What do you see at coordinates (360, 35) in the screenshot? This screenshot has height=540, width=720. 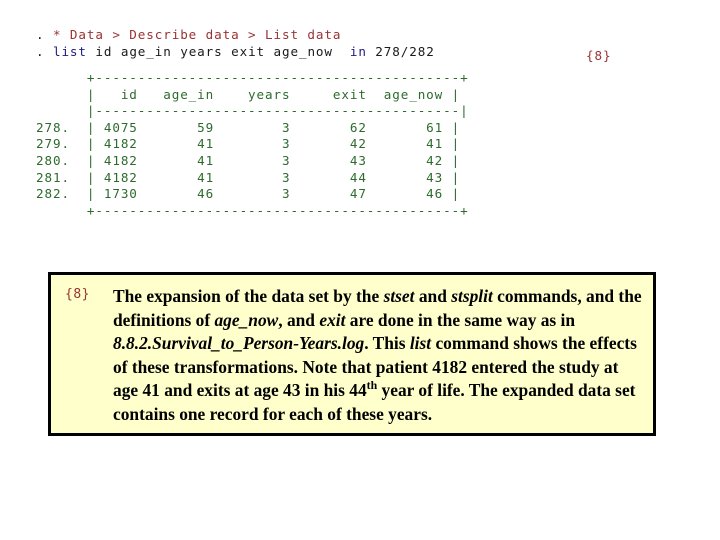 I see `console-line-comment: . * Data > Describe data > List data` at bounding box center [360, 35].